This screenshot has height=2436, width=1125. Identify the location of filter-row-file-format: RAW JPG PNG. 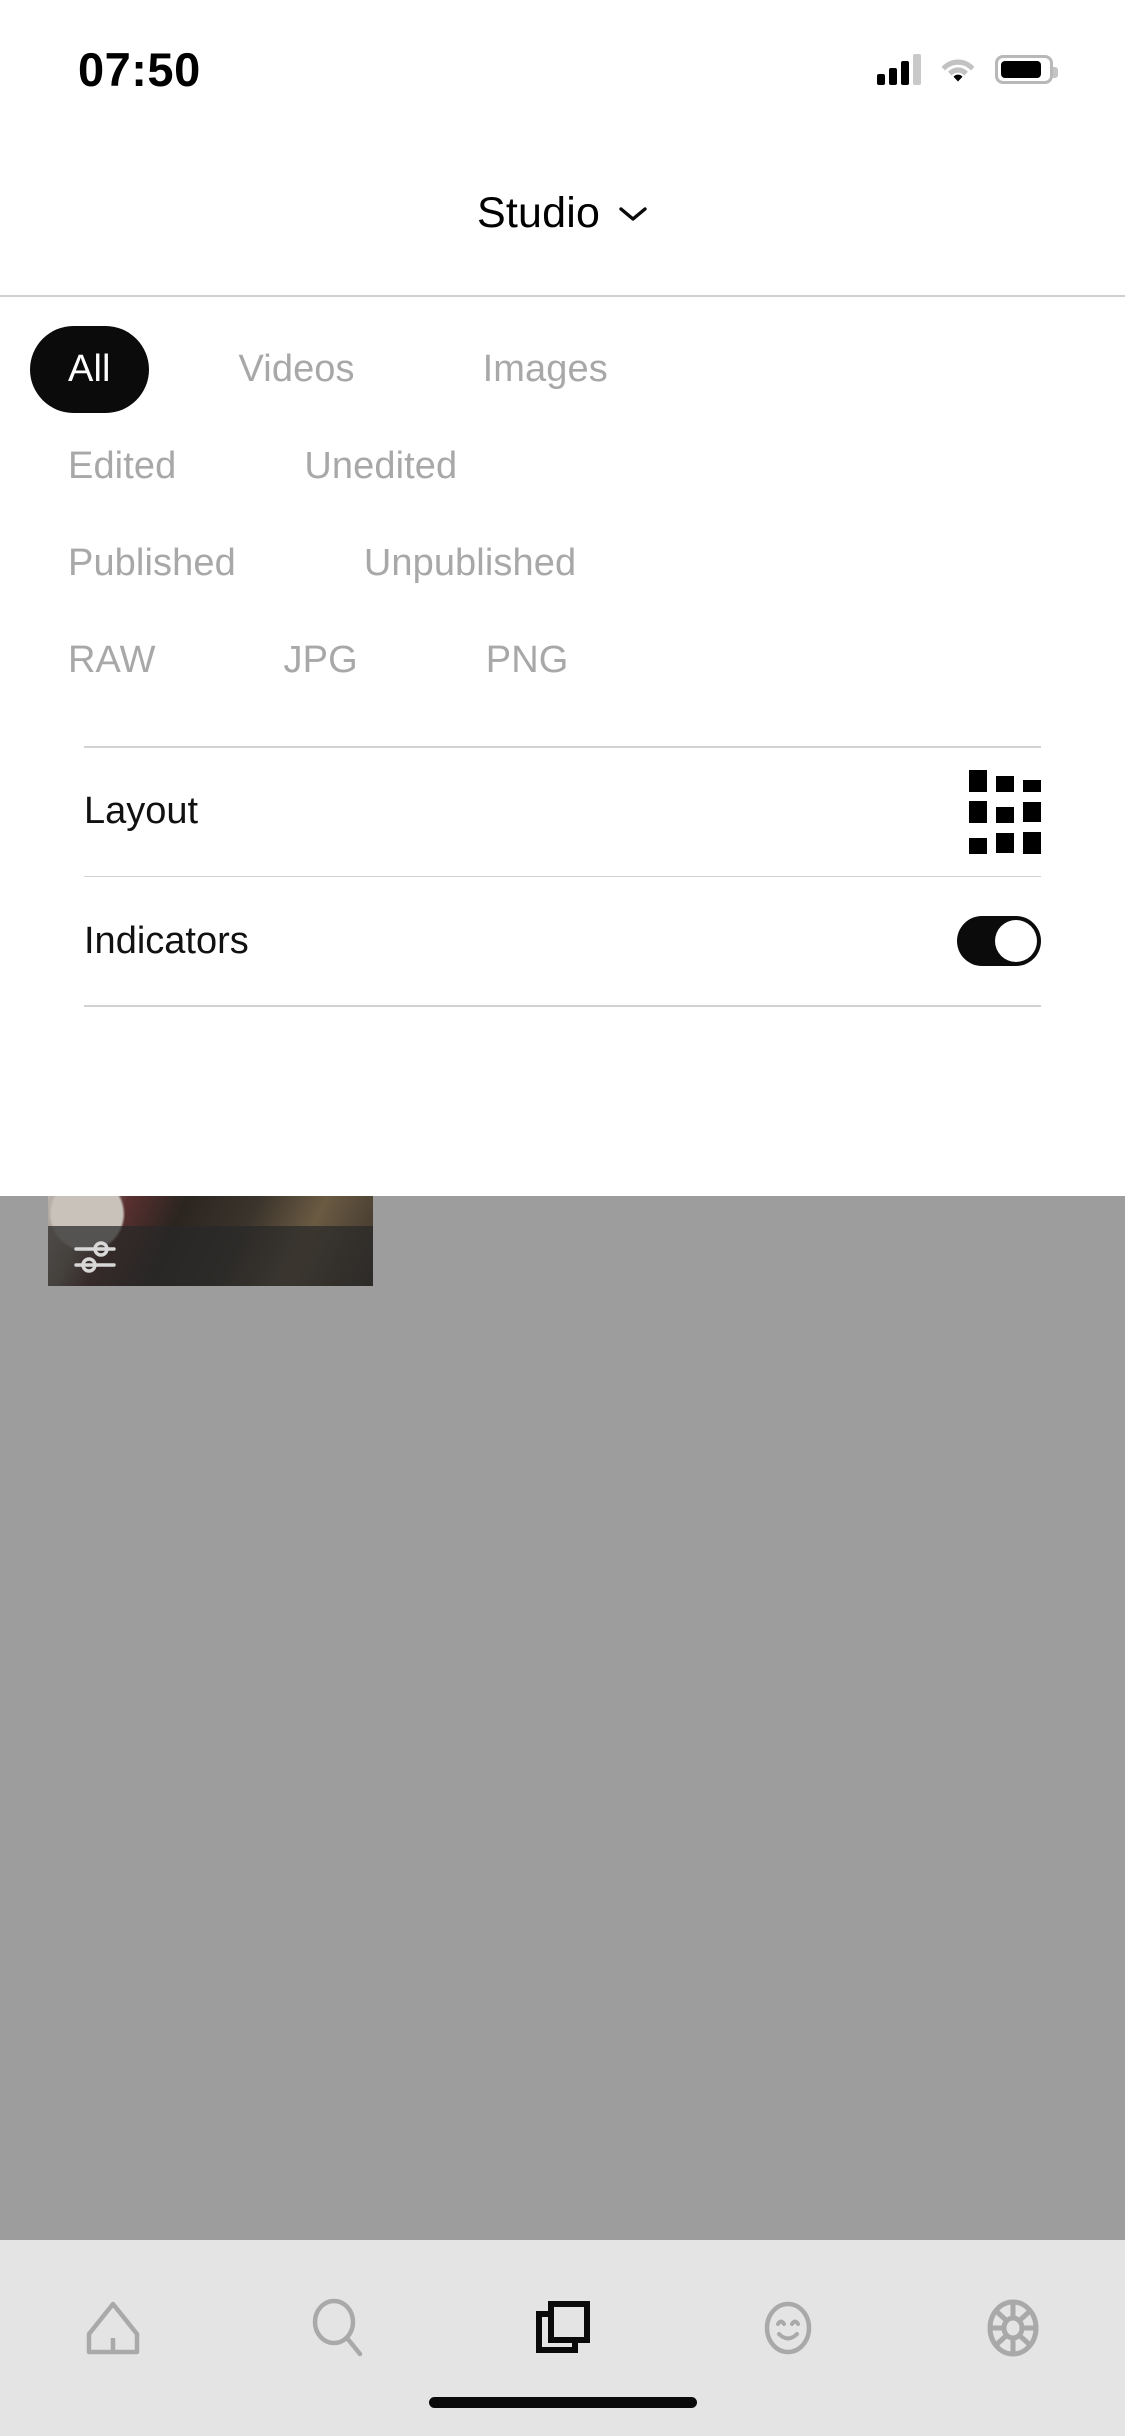
(562, 660).